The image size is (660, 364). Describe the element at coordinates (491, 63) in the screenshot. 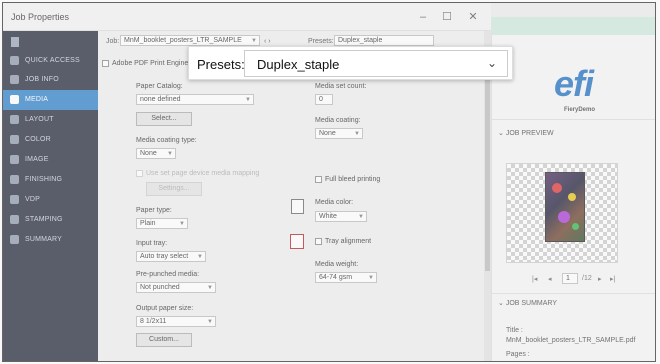

I see `chevron-down-icon: ⌄` at that location.